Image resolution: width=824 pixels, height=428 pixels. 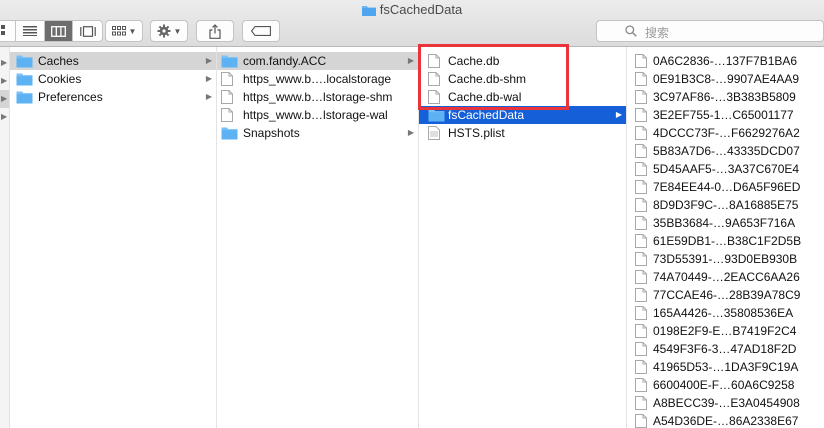 I want to click on list-item: https_www.b…lstorage-shm, so click(x=317, y=97).